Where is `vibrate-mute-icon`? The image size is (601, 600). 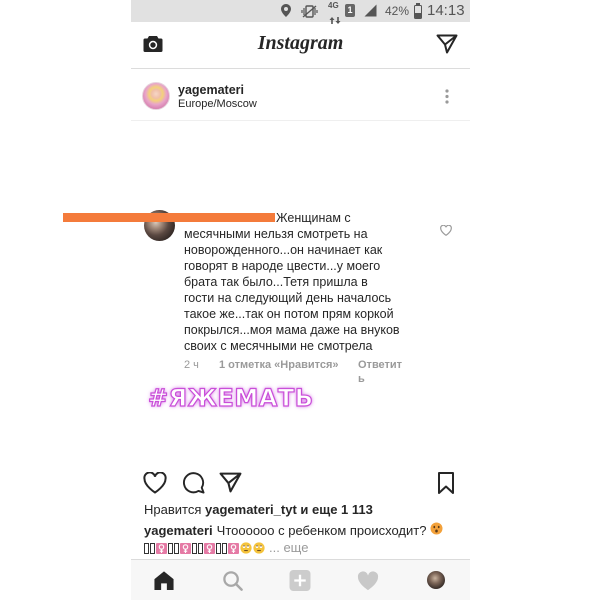 vibrate-mute-icon is located at coordinates (309, 14).